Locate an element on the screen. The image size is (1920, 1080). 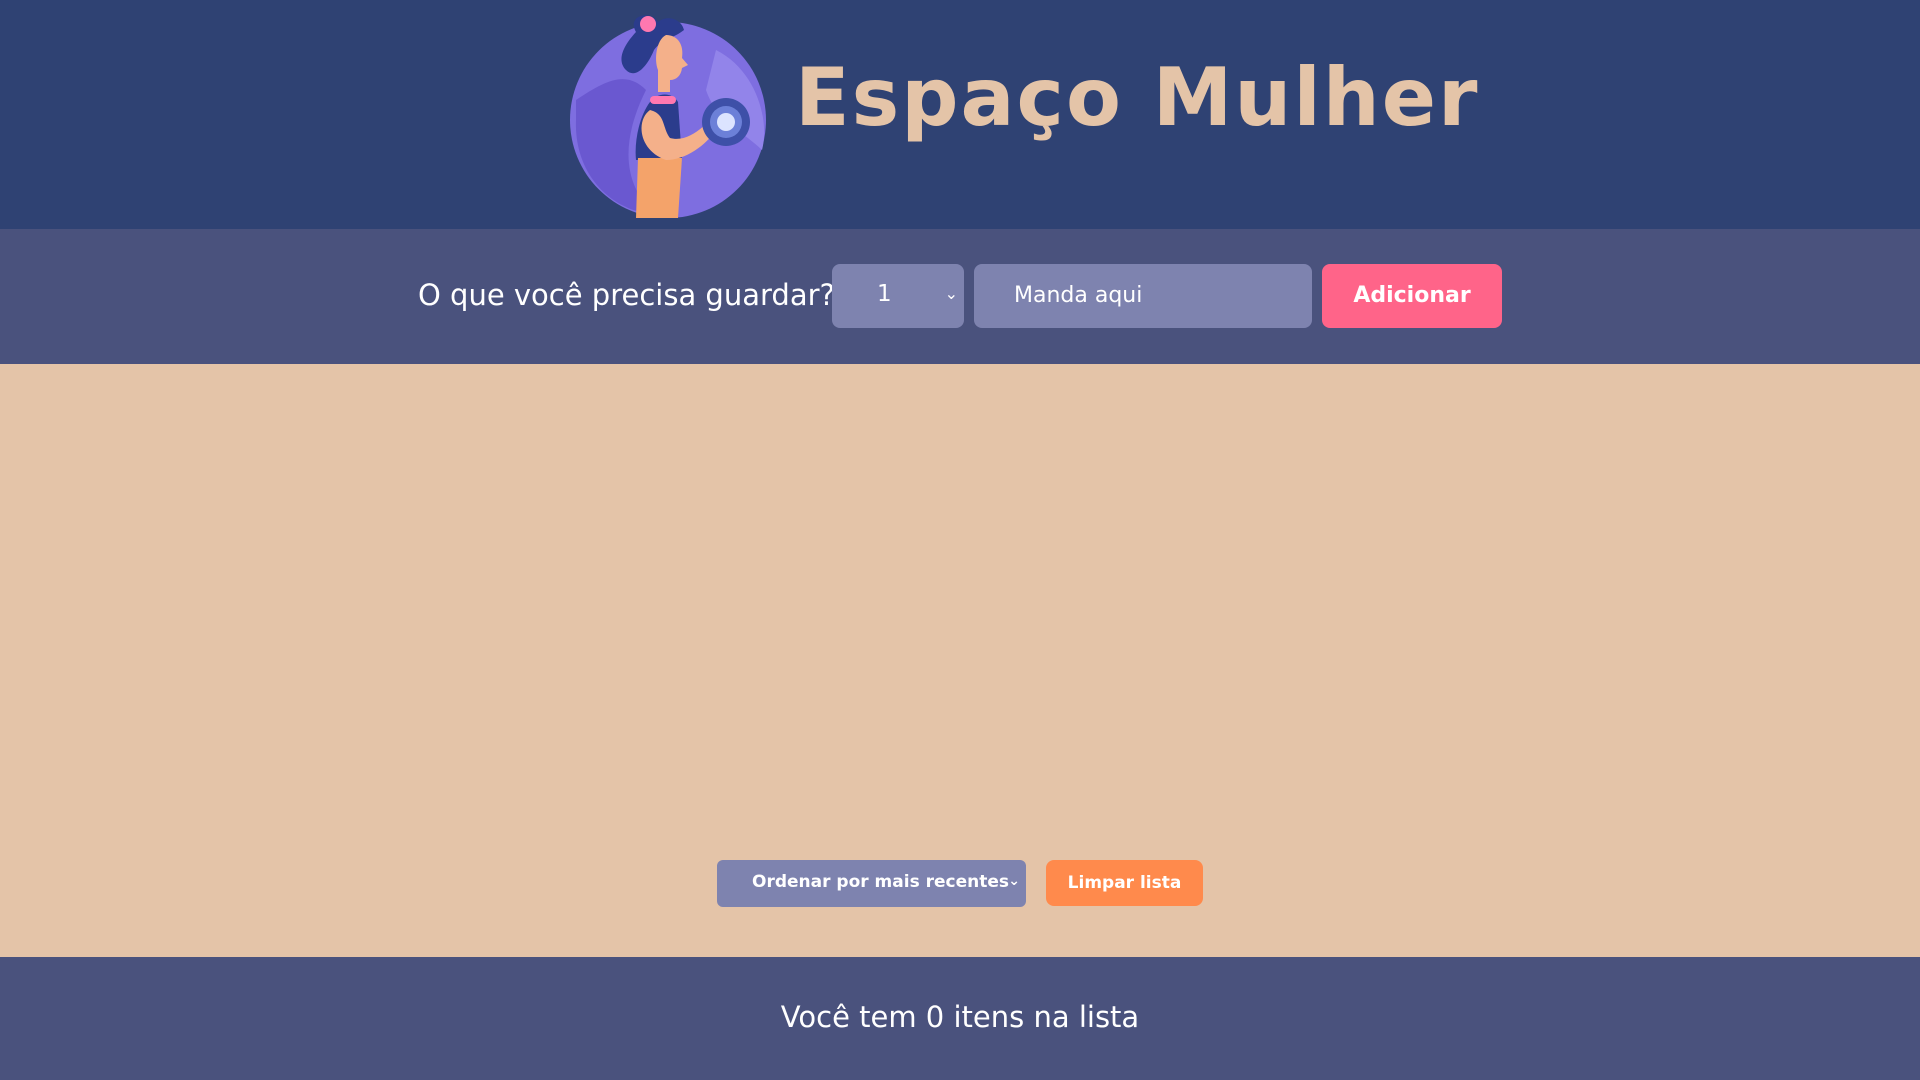
item-count-text: Você tem 0 itens na lista is located at coordinates (960, 1017).